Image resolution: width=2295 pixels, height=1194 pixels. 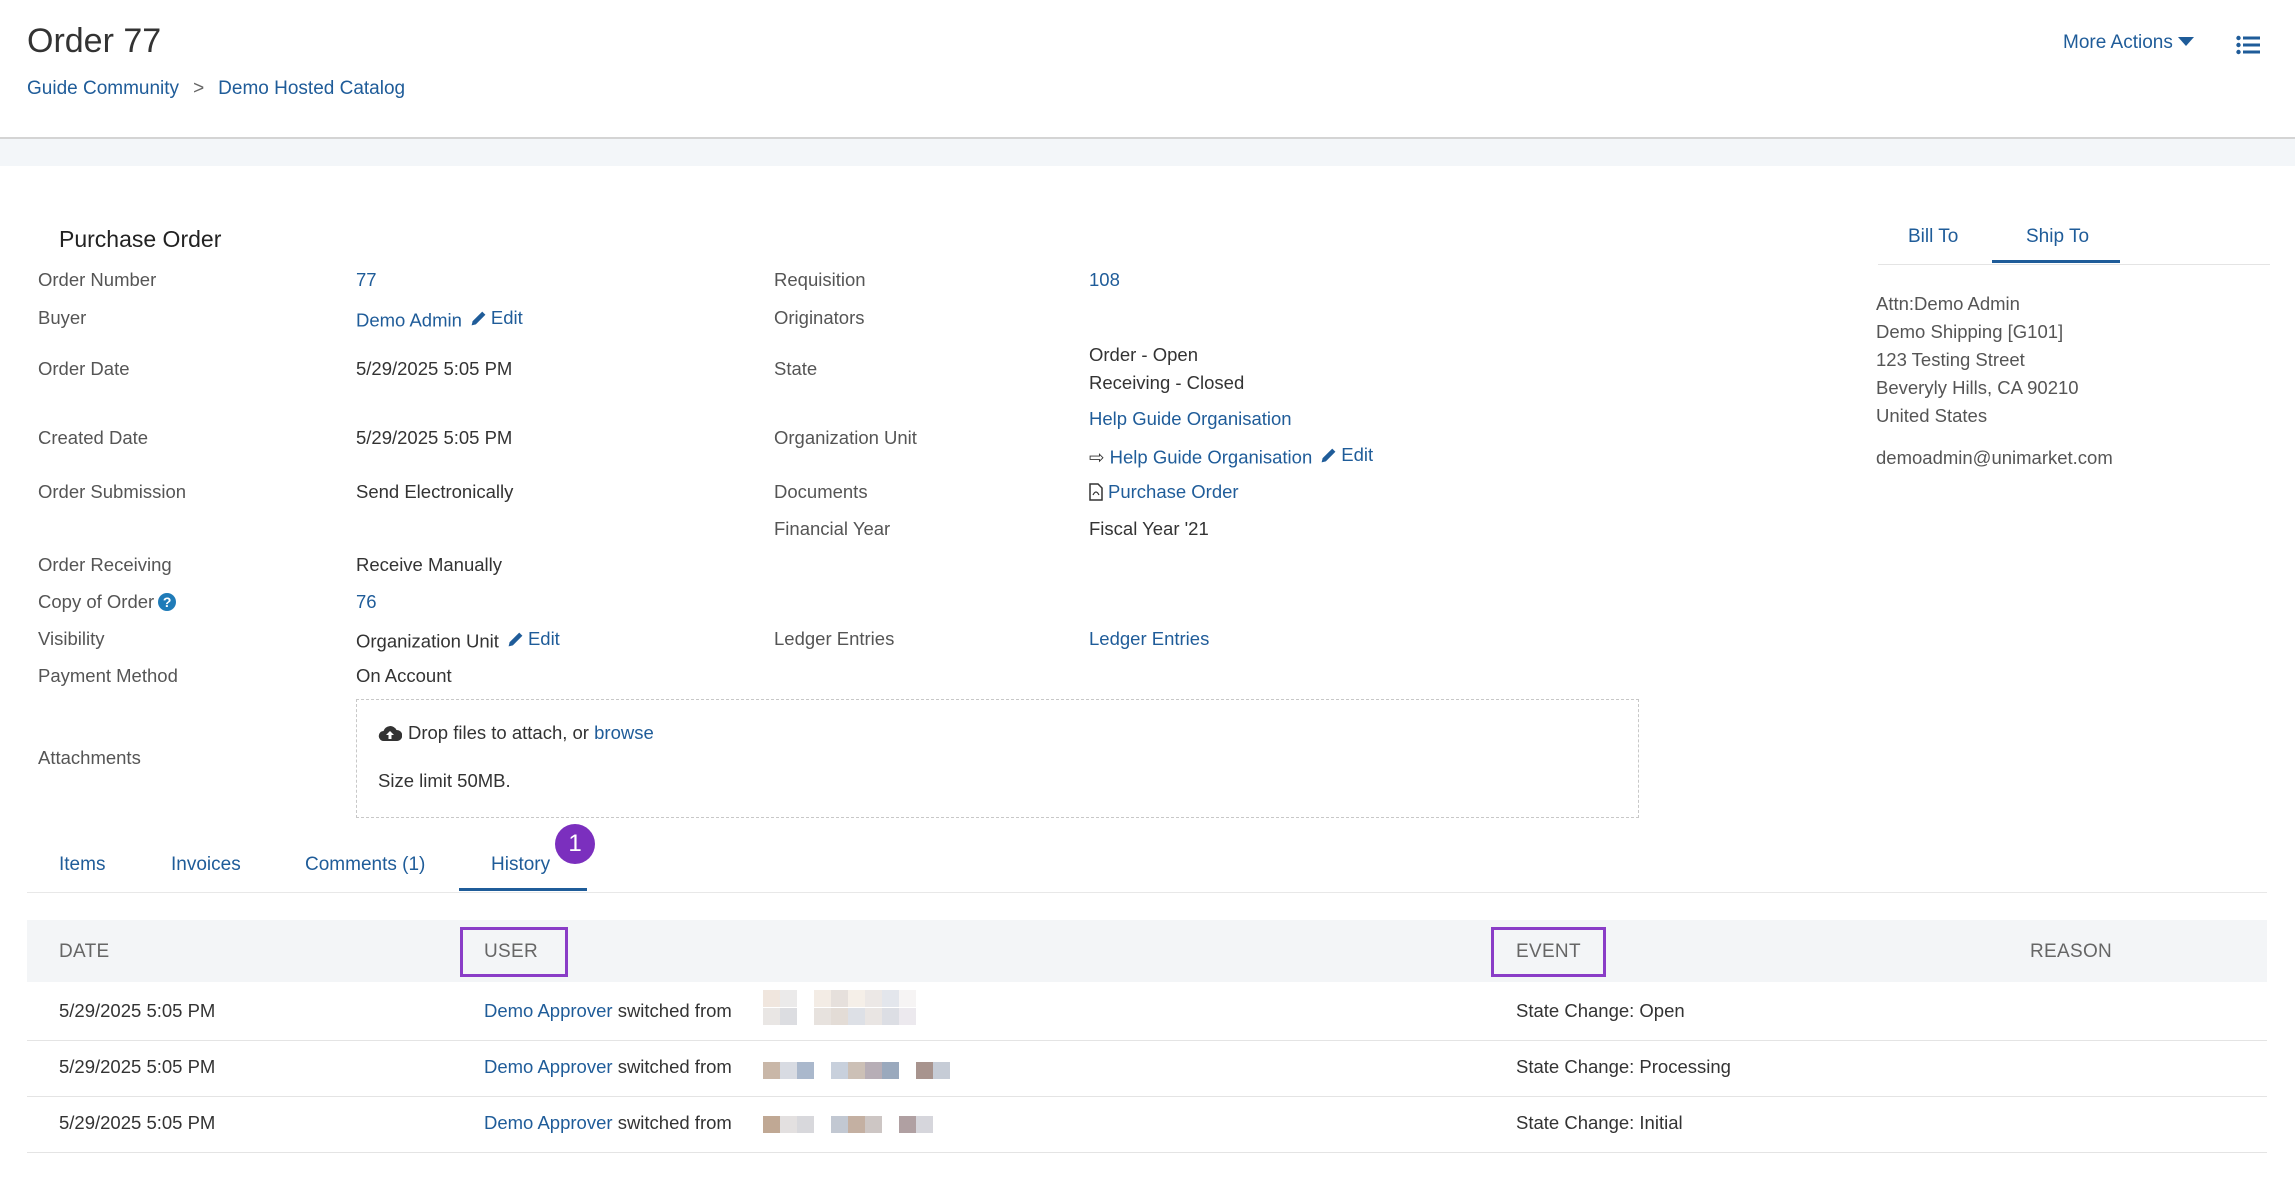 What do you see at coordinates (498, 732) in the screenshot?
I see `drop-files-text: Drop files to attach, or` at bounding box center [498, 732].